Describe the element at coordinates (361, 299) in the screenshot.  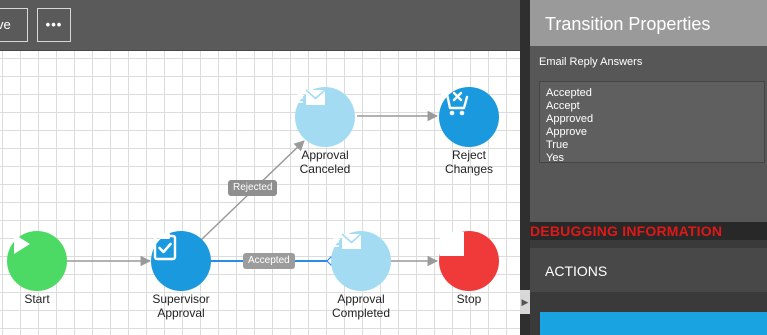
I see `node-completed-label-line1: Approval` at that location.